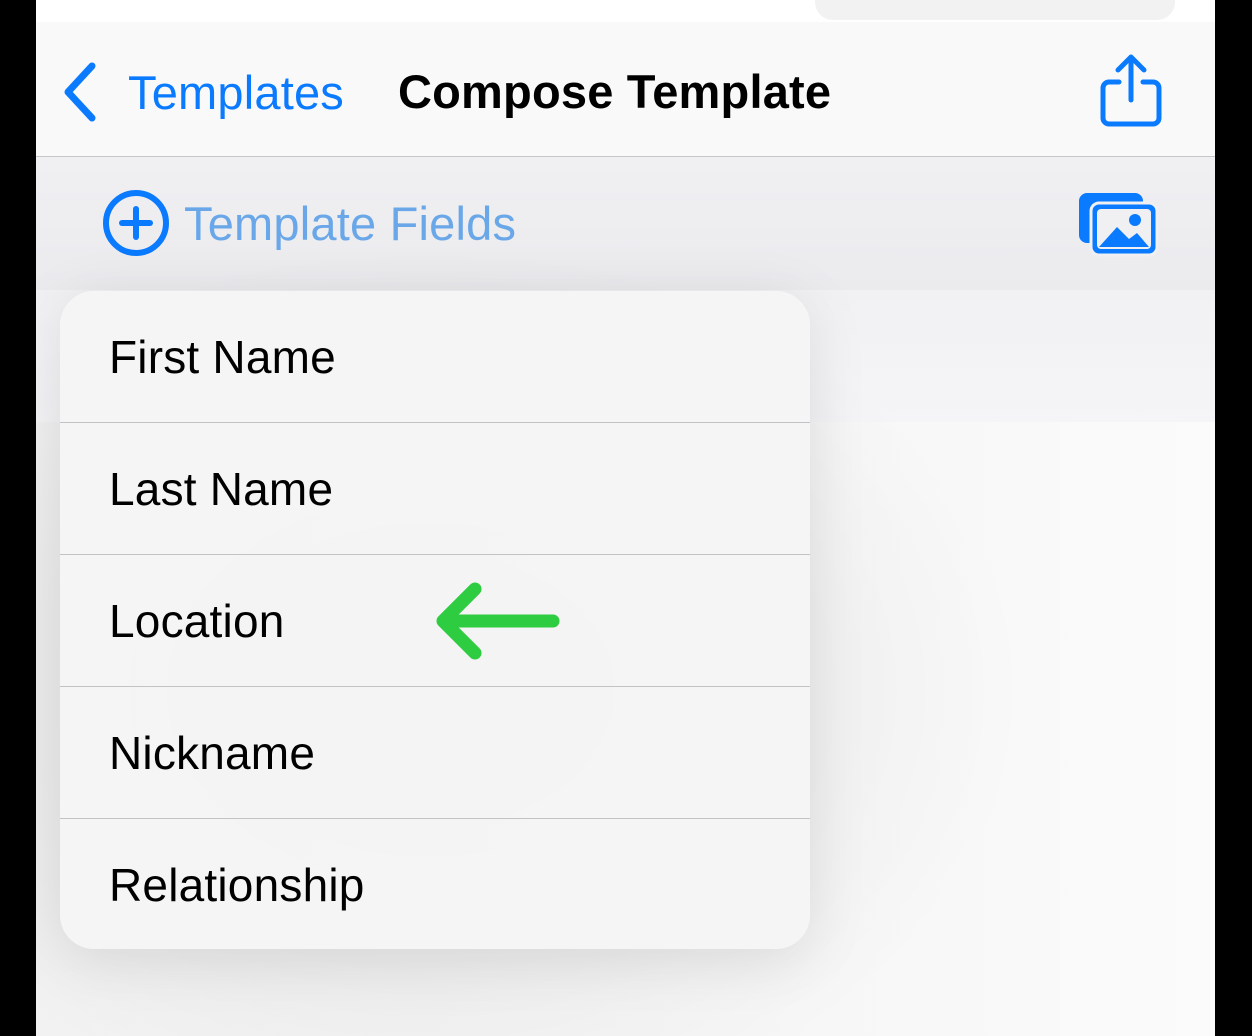 This screenshot has width=1252, height=1036. Describe the element at coordinates (237, 884) in the screenshot. I see `menu-item-label: Relationship` at that location.